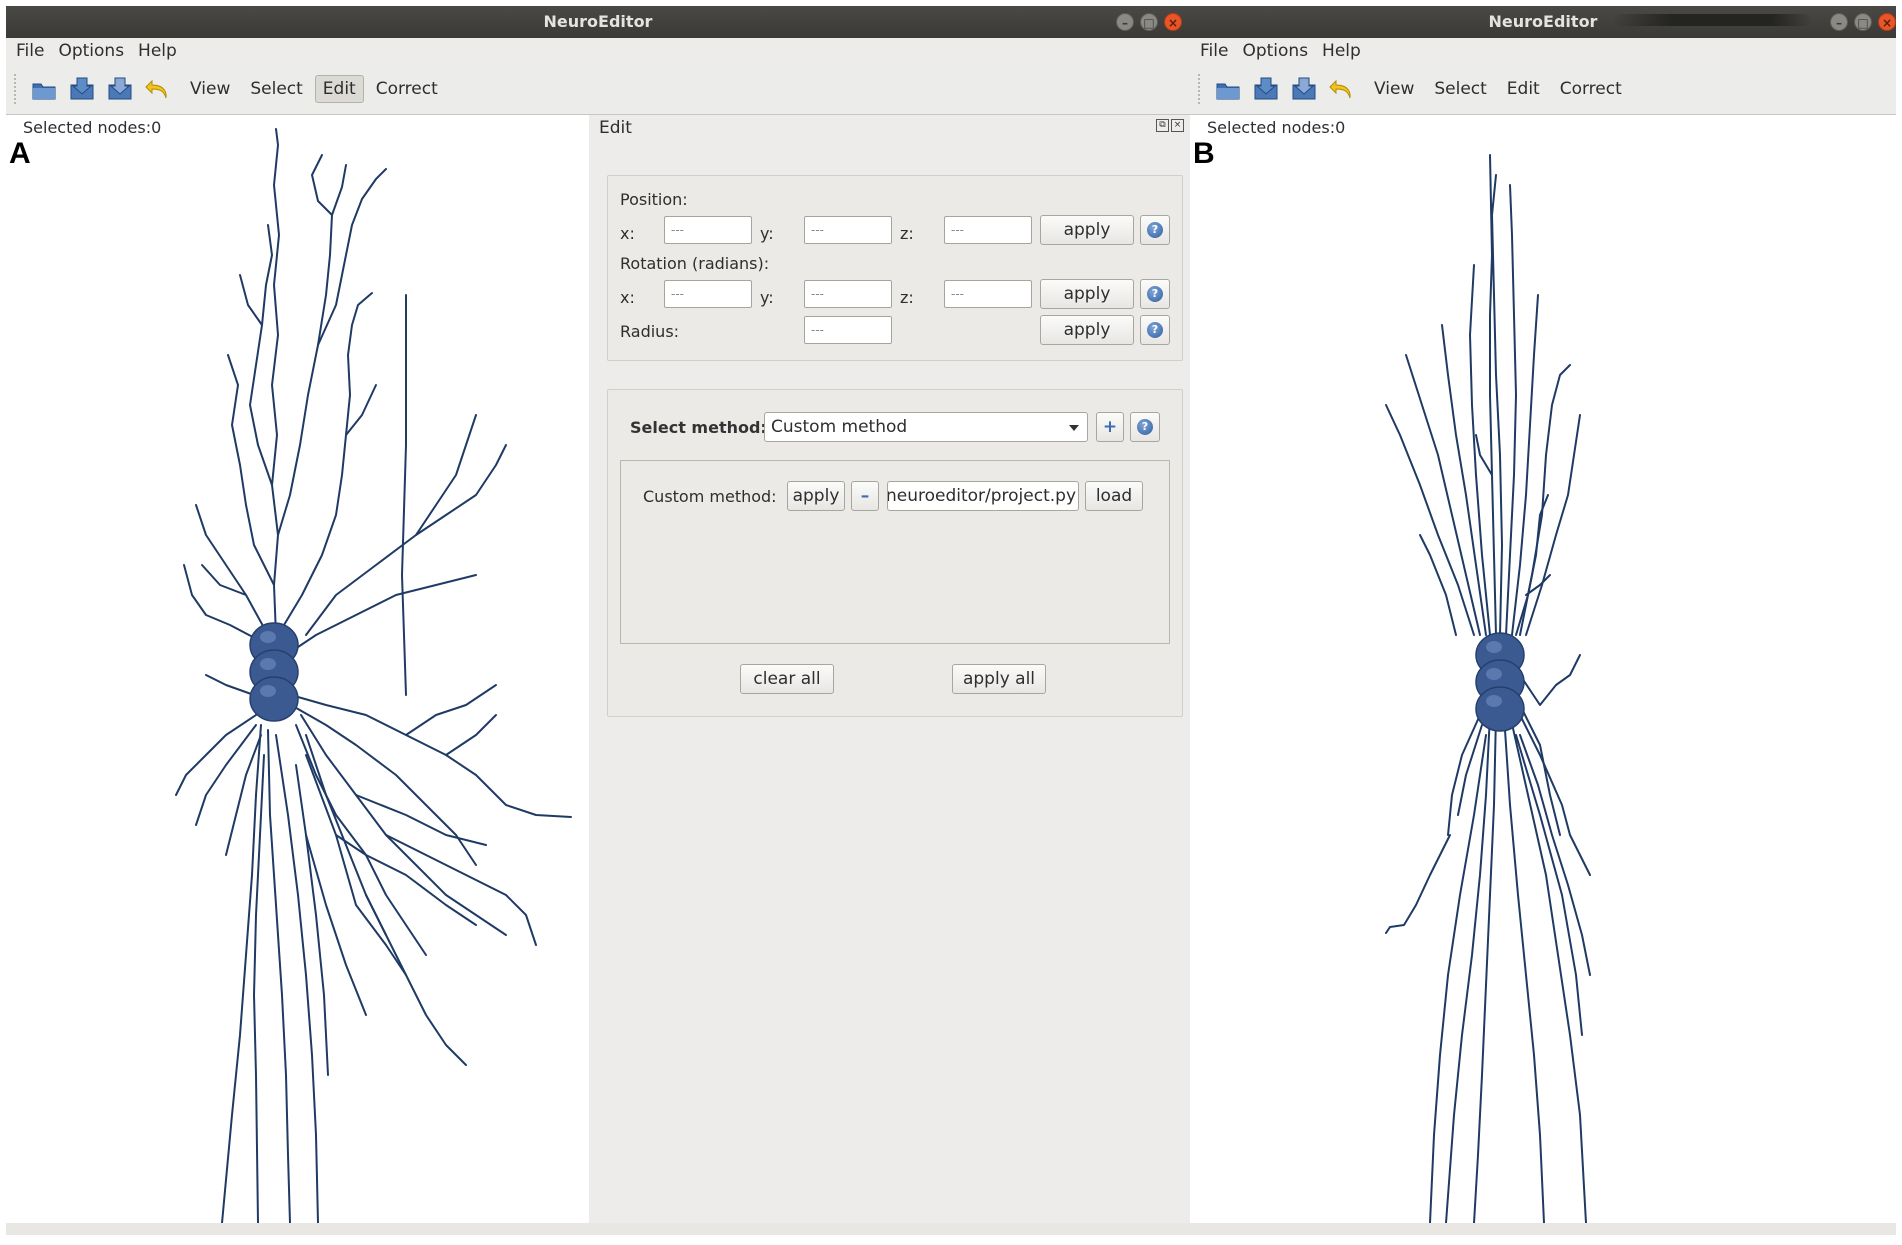  Describe the element at coordinates (988, 230) in the screenshot. I see `position-z-input: ---` at that location.